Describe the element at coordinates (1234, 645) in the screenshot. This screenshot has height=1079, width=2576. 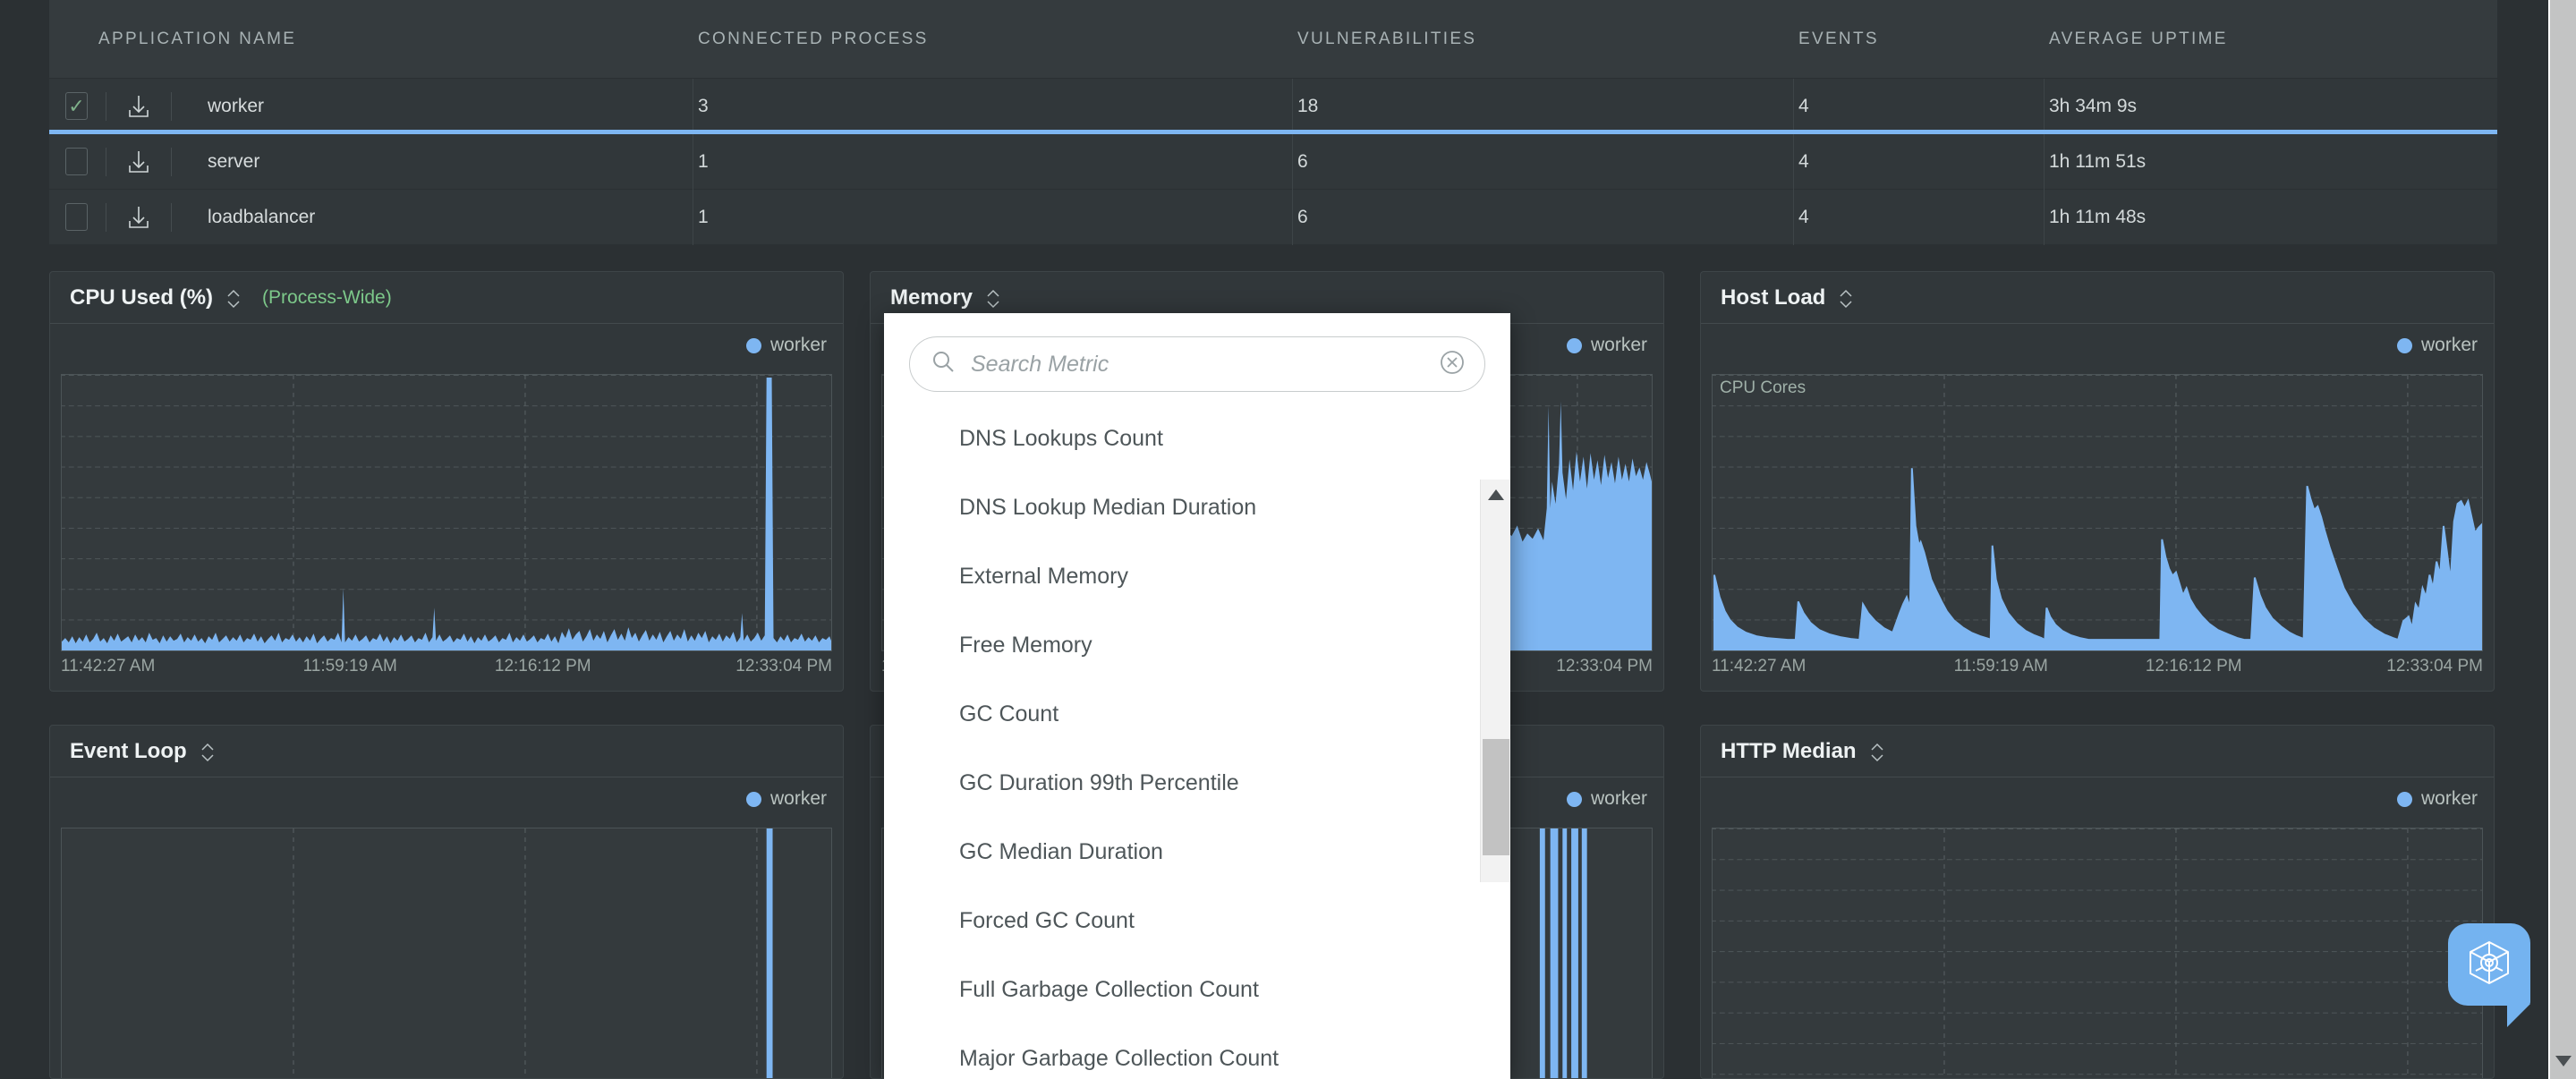
I see `metric-list-item: Free Memory` at that location.